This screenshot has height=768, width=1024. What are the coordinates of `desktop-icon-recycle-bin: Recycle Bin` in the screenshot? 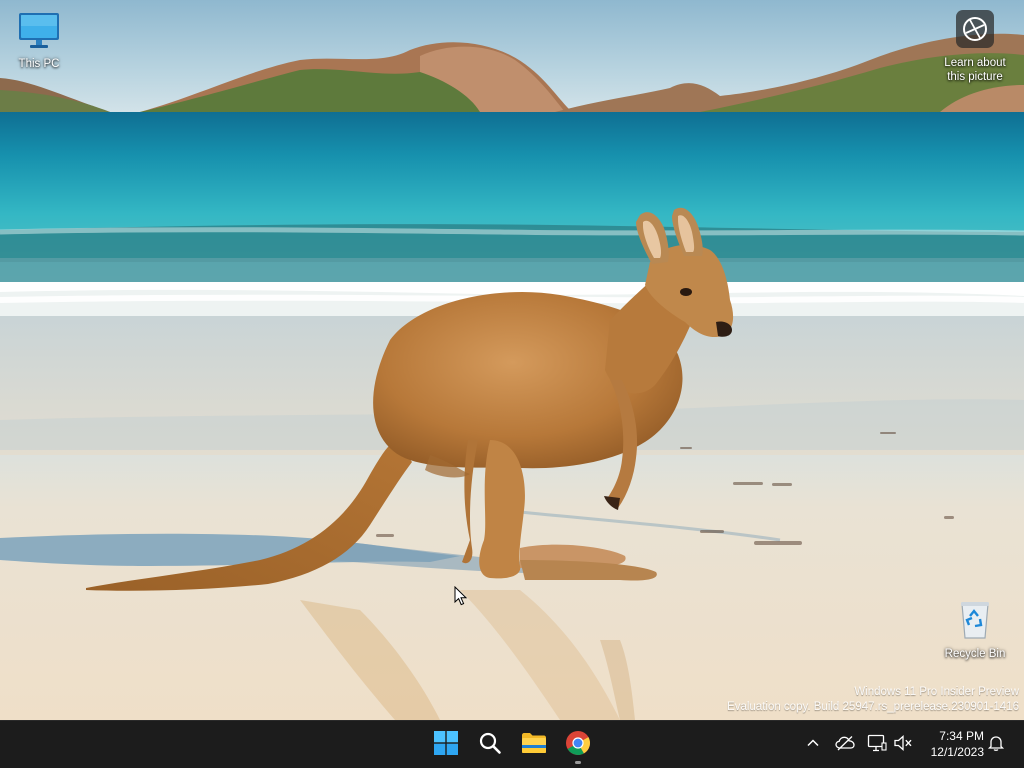 It's located at (975, 629).